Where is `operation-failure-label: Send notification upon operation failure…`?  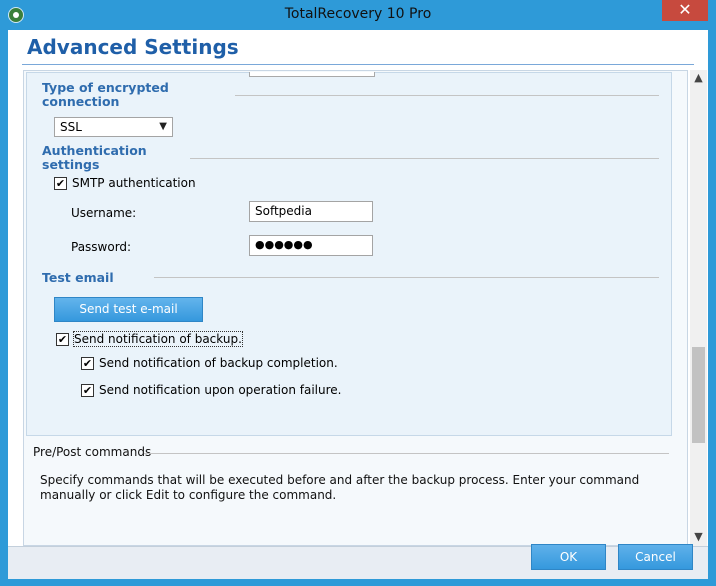
operation-failure-label: Send notification upon operation failure… is located at coordinates (220, 390).